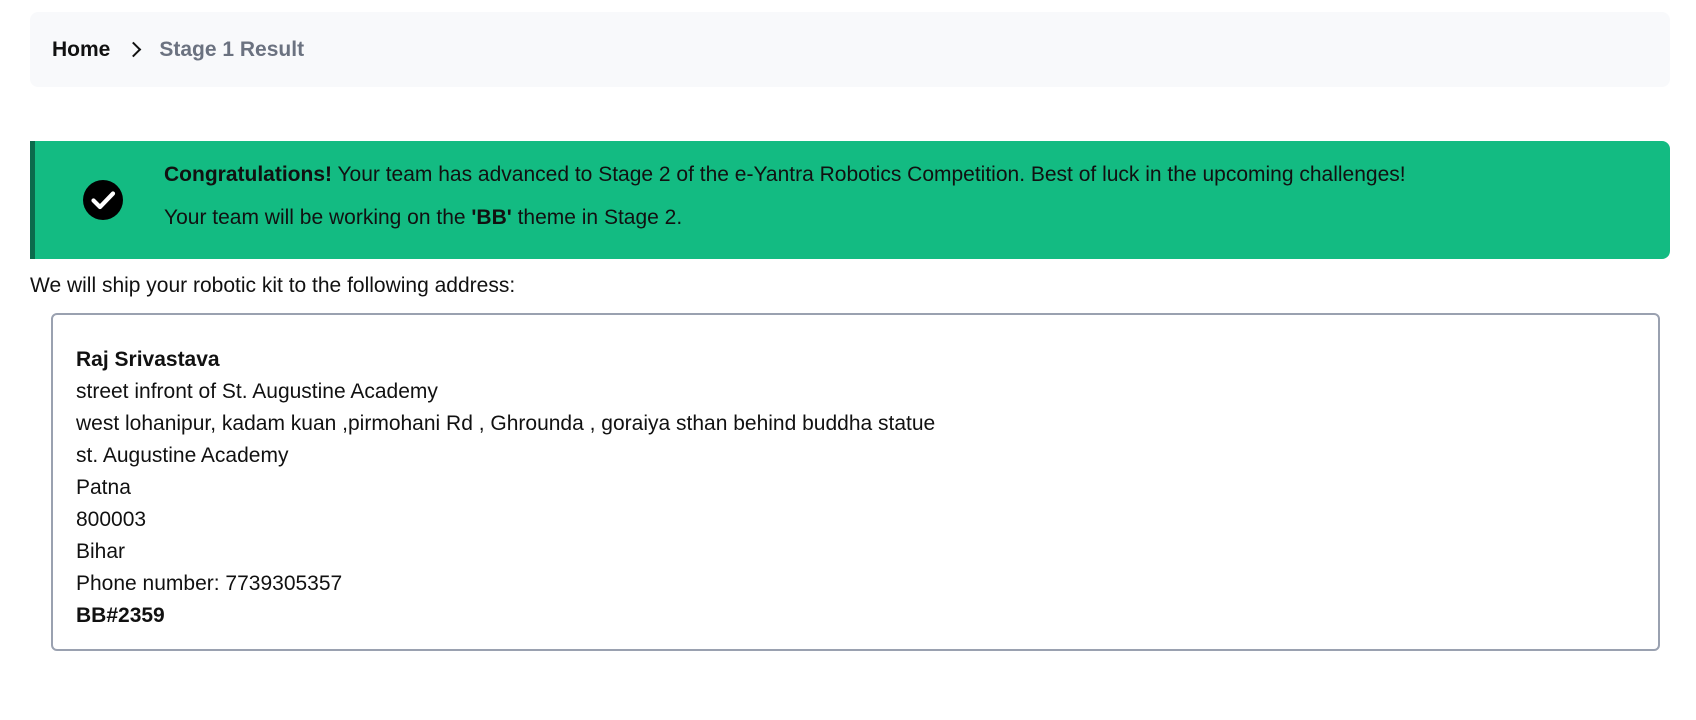 This screenshot has height=720, width=1696. Describe the element at coordinates (257, 391) in the screenshot. I see `address-line-1: street infront of St. Augustine Academy` at that location.